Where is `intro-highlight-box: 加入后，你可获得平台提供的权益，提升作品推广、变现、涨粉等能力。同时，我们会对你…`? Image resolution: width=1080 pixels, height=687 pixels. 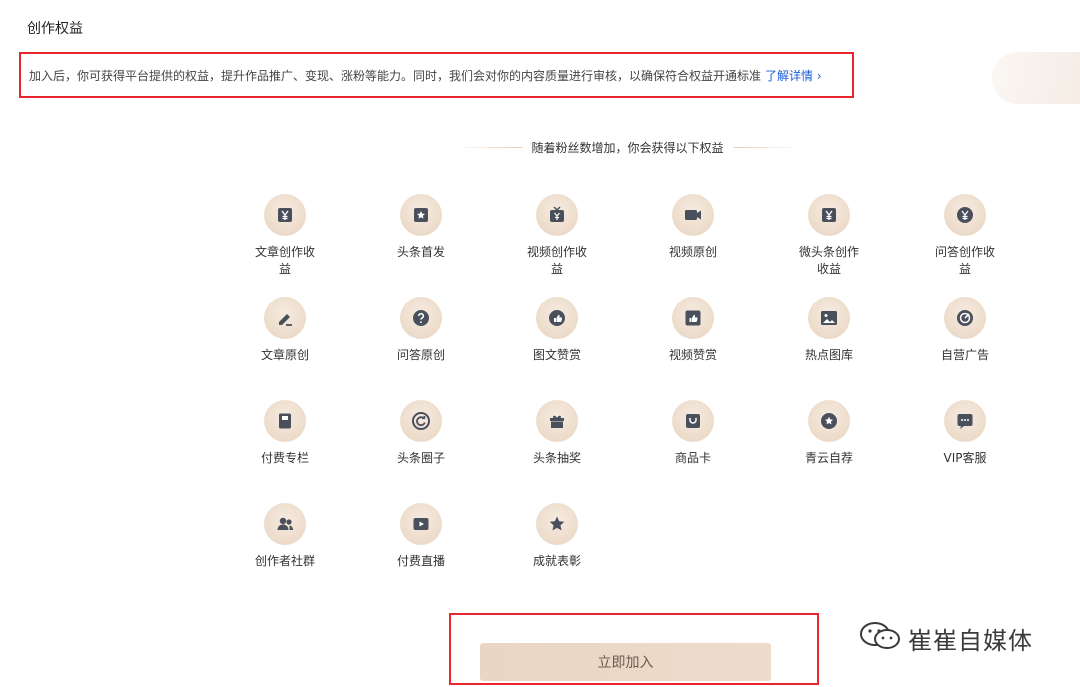
intro-highlight-box: 加入后，你可获得平台提供的权益，提升作品推广、变现、涨粉等能力。同时，我们会对你… is located at coordinates (436, 75).